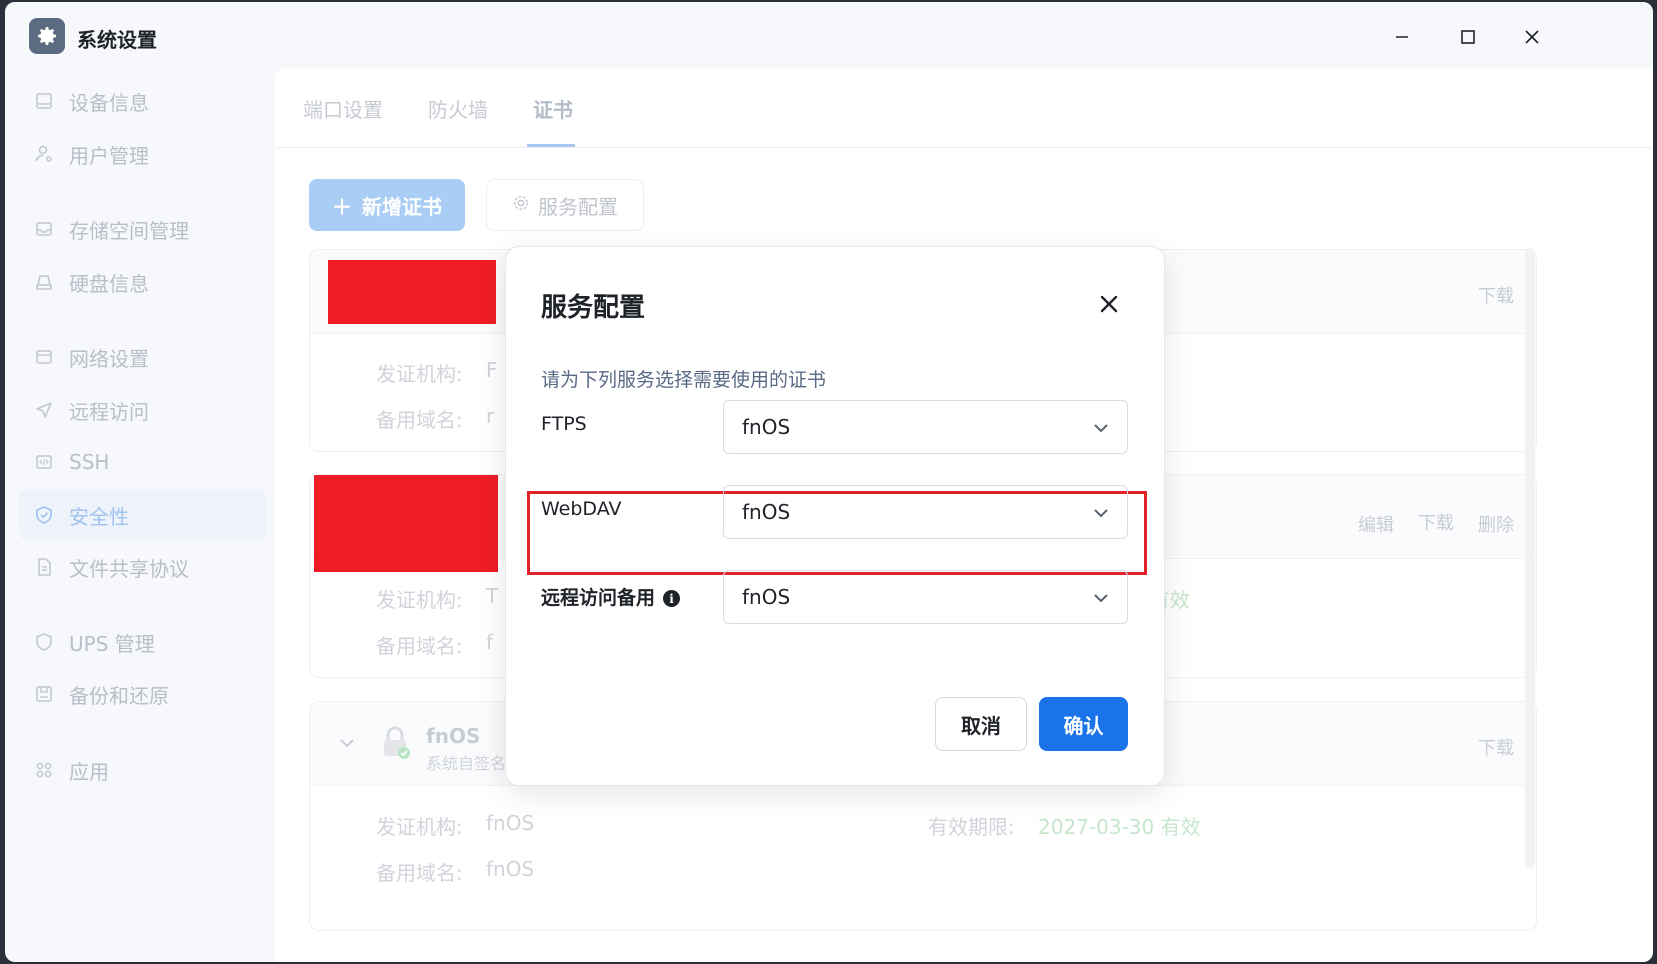 This screenshot has width=1657, height=964. Describe the element at coordinates (458, 108) in the screenshot. I see `tab-firewall: 防火墙` at that location.